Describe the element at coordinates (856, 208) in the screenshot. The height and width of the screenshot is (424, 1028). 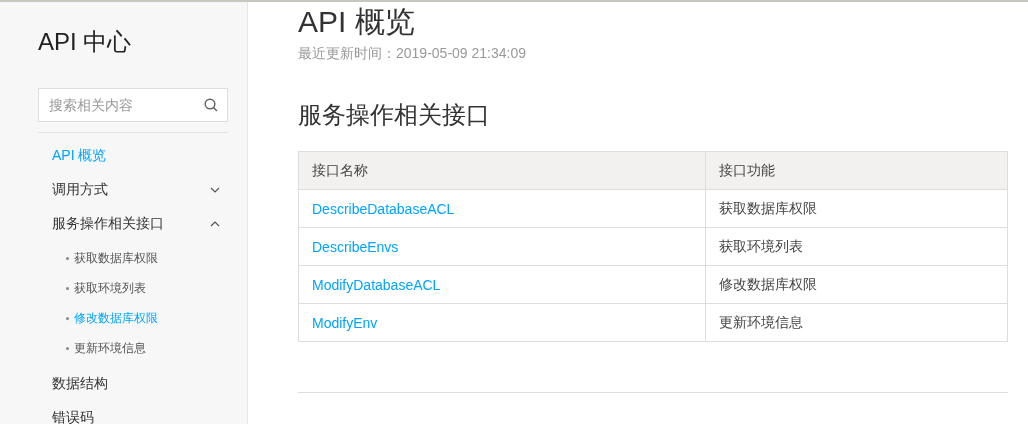
I see `table-cell: 获取数据库权限` at that location.